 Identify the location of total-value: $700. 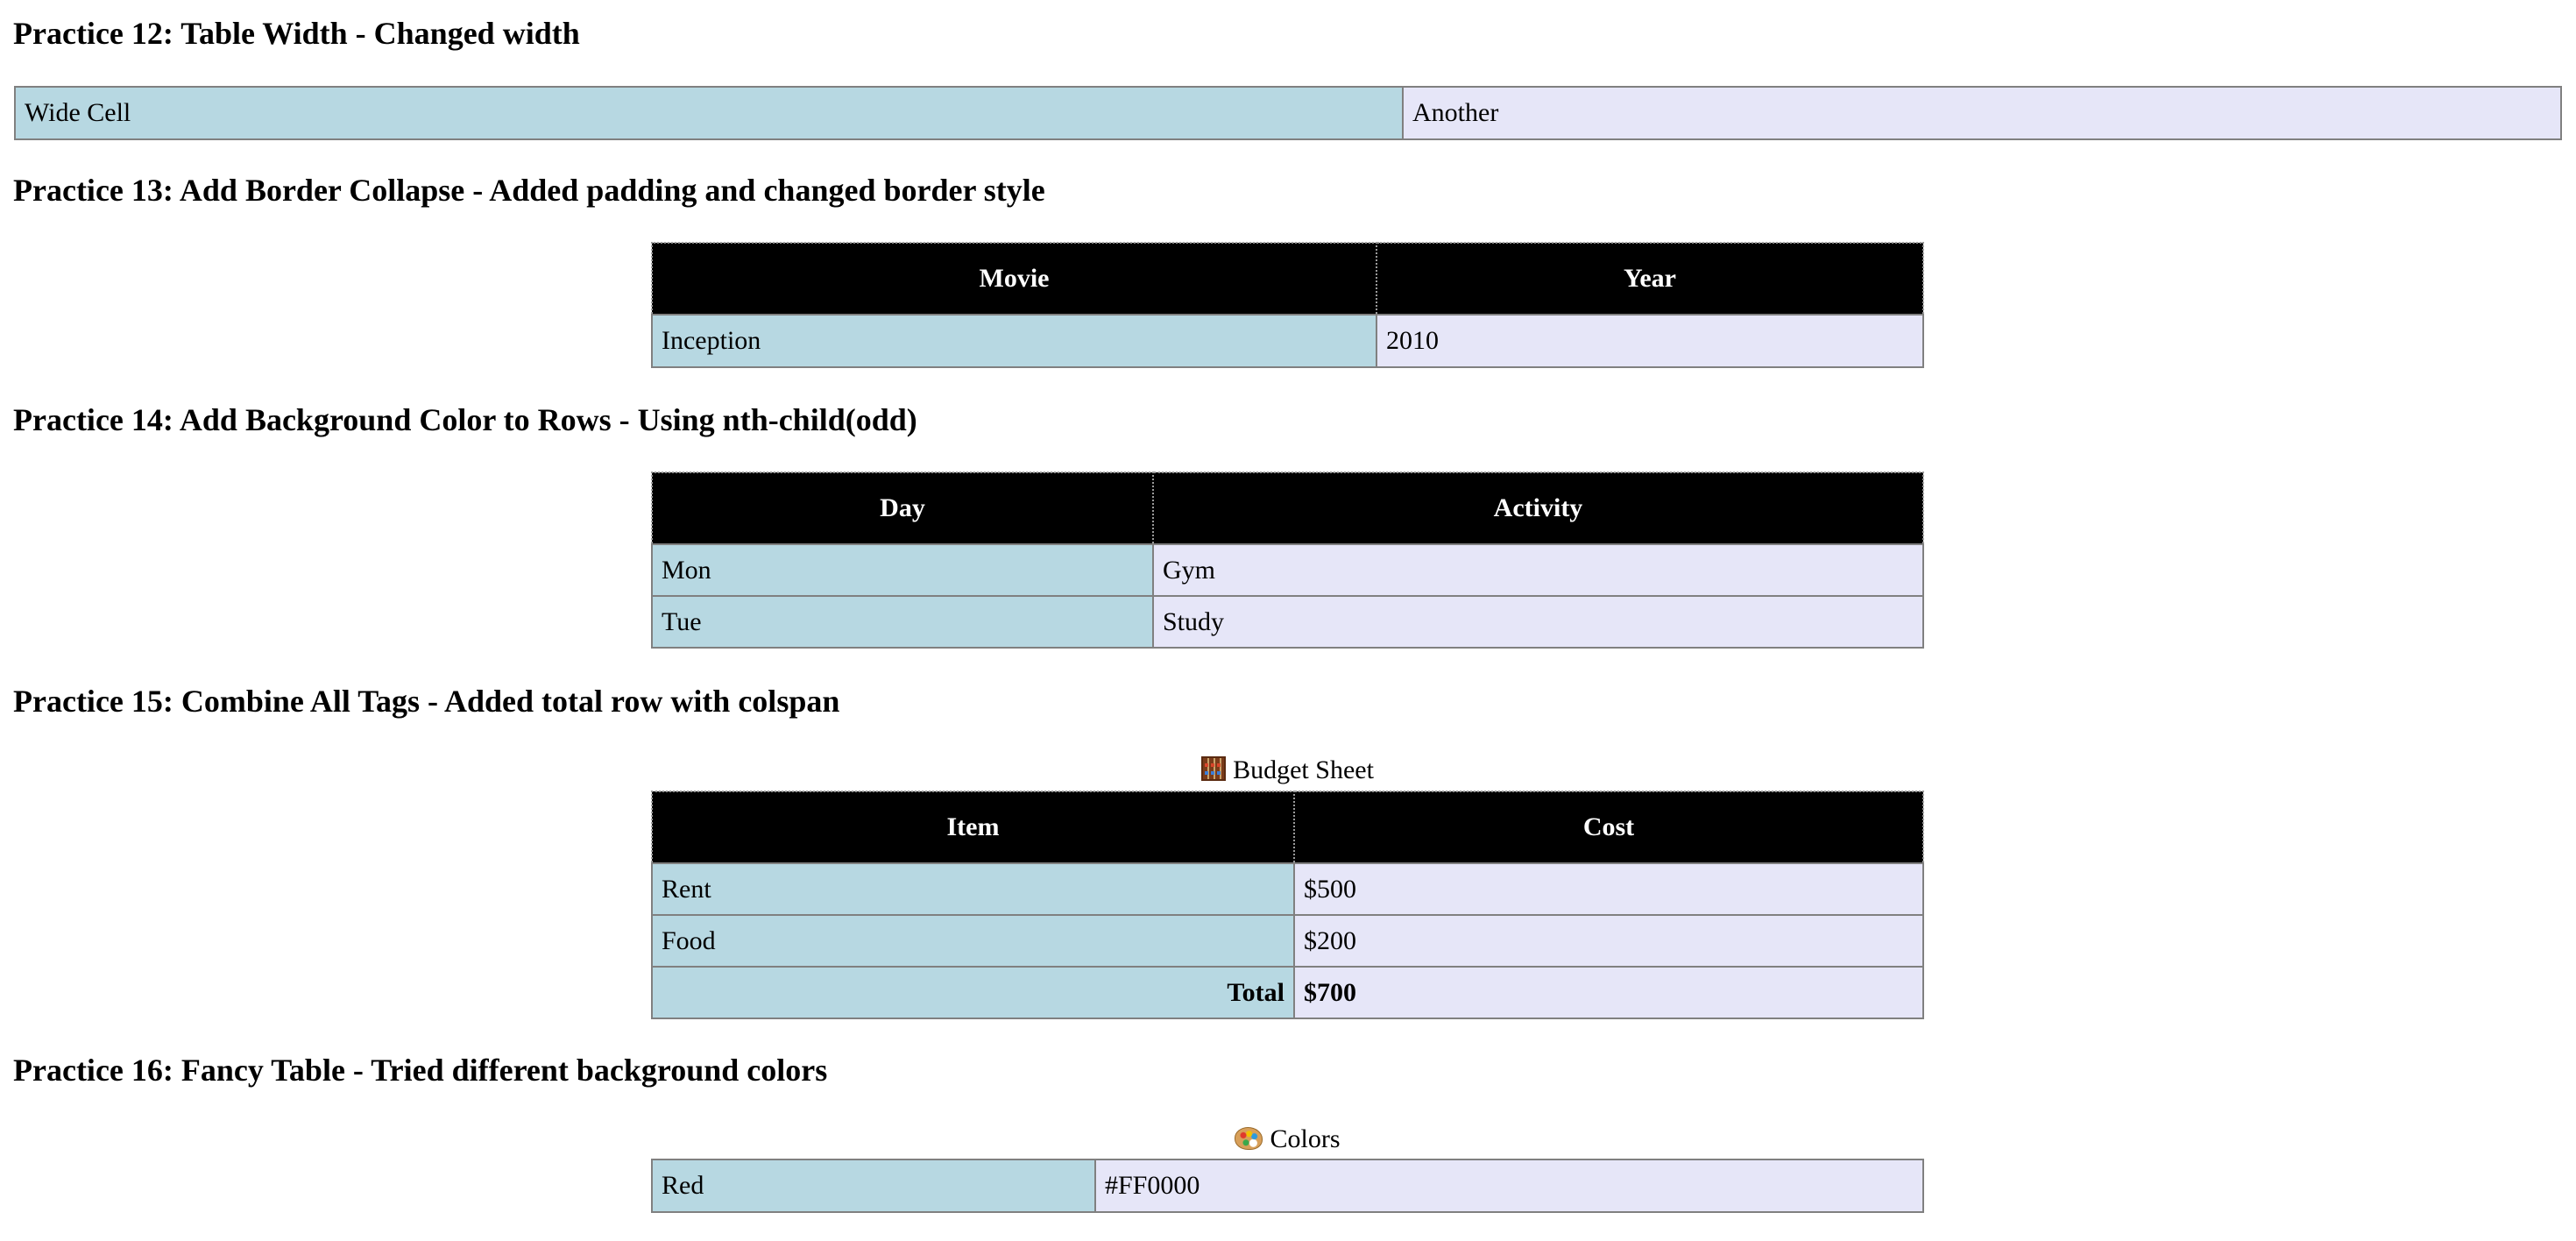
(1608, 992).